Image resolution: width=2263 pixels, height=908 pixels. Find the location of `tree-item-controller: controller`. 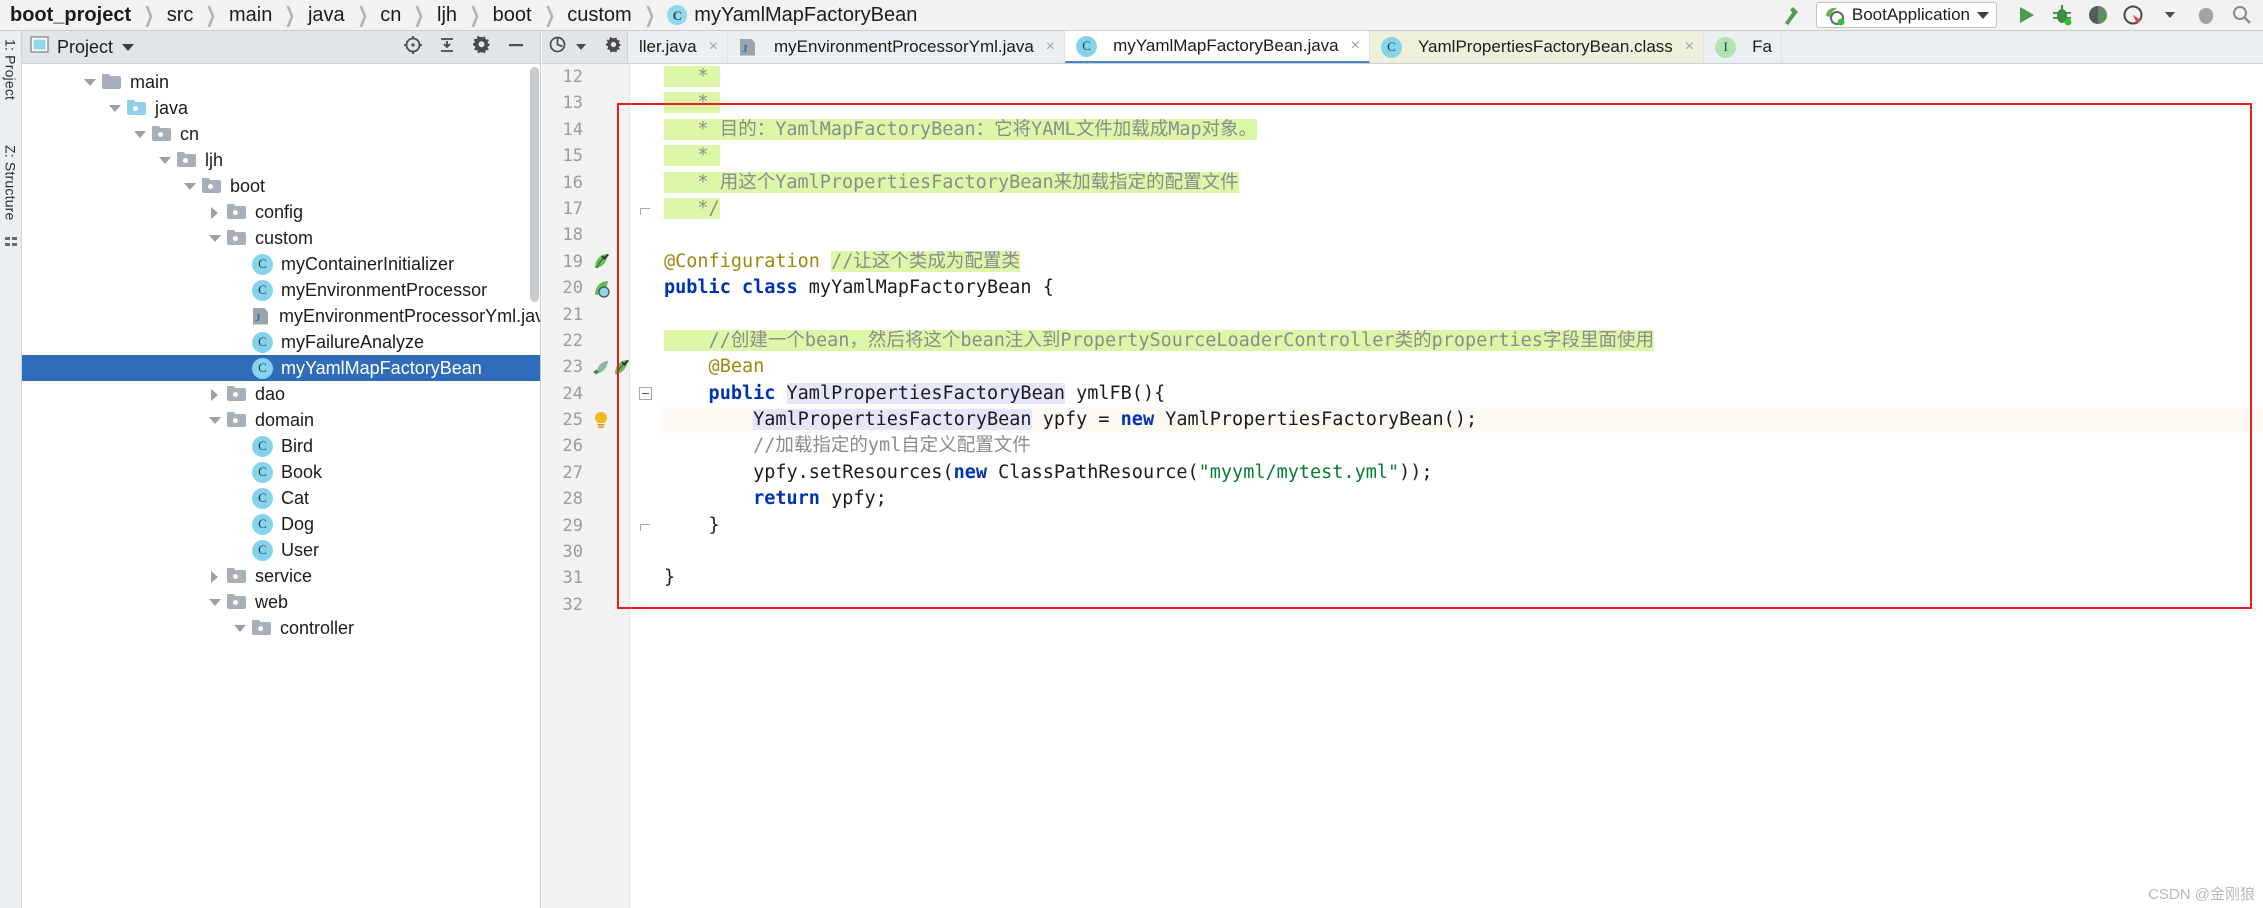

tree-item-controller: controller is located at coordinates (281, 628).